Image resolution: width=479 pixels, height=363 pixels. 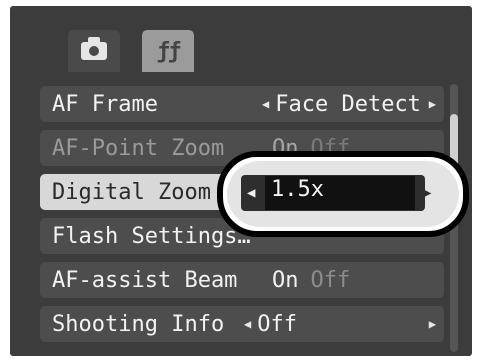 What do you see at coordinates (94, 48) in the screenshot?
I see `camera-icon` at bounding box center [94, 48].